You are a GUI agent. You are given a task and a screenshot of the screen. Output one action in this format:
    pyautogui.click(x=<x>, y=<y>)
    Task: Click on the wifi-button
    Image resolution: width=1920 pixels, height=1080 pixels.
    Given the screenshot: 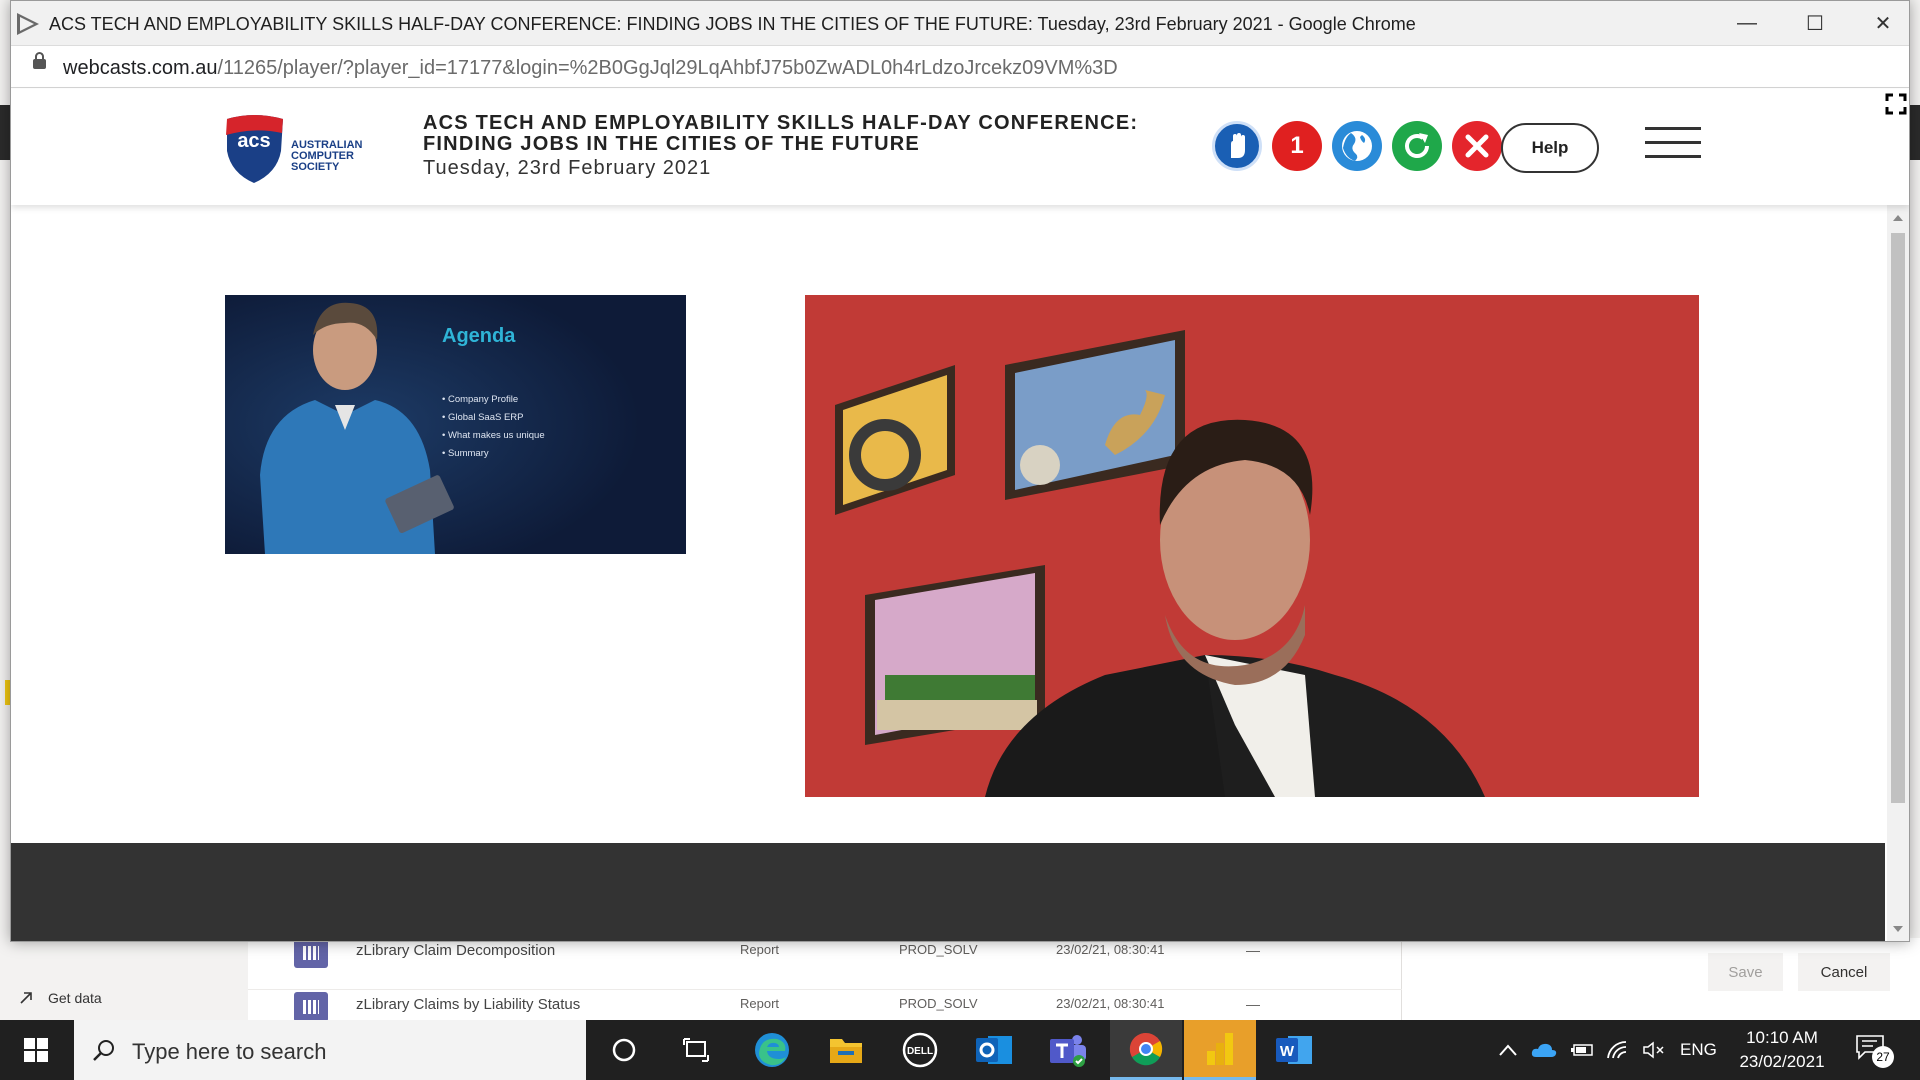 What is the action you would take?
    pyautogui.click(x=1618, y=1050)
    